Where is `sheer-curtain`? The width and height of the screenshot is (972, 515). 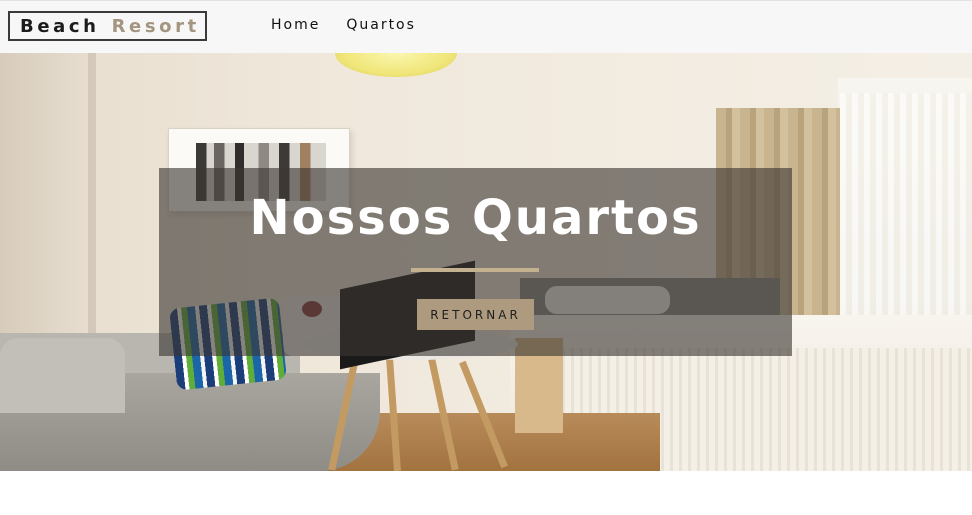 sheer-curtain is located at coordinates (906, 218).